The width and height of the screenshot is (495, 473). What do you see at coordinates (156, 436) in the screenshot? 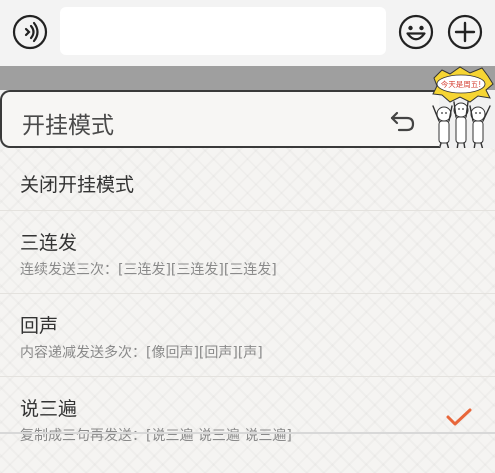
I see `mode-option-description: 复制成三句再发送：[说三遍 说三遍 说三遍]` at bounding box center [156, 436].